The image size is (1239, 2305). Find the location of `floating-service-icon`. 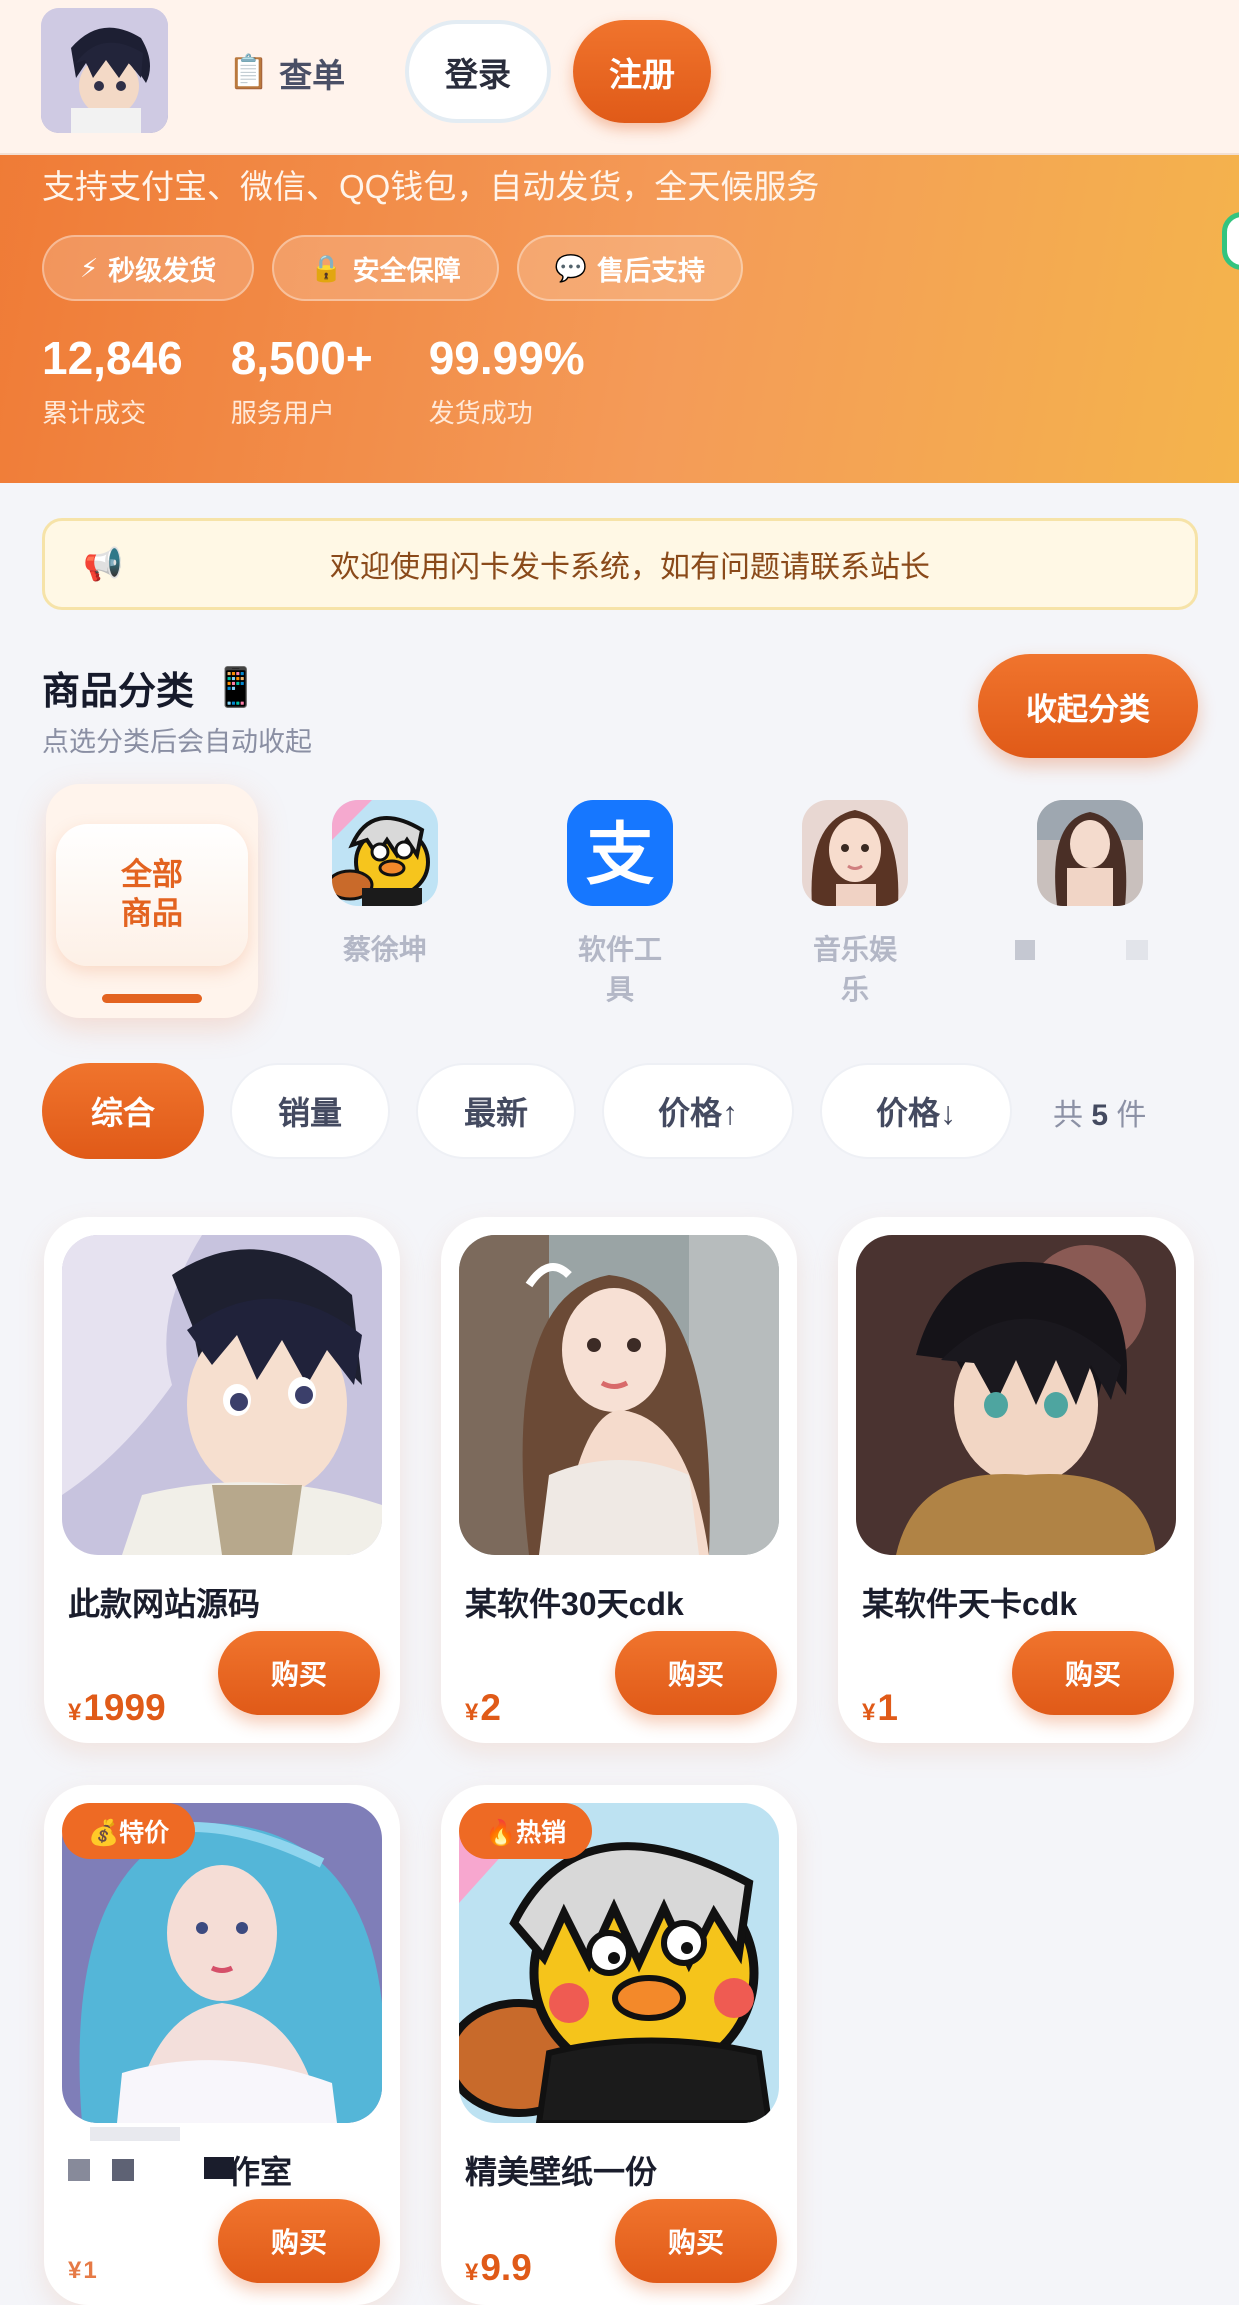

floating-service-icon is located at coordinates (1230, 241).